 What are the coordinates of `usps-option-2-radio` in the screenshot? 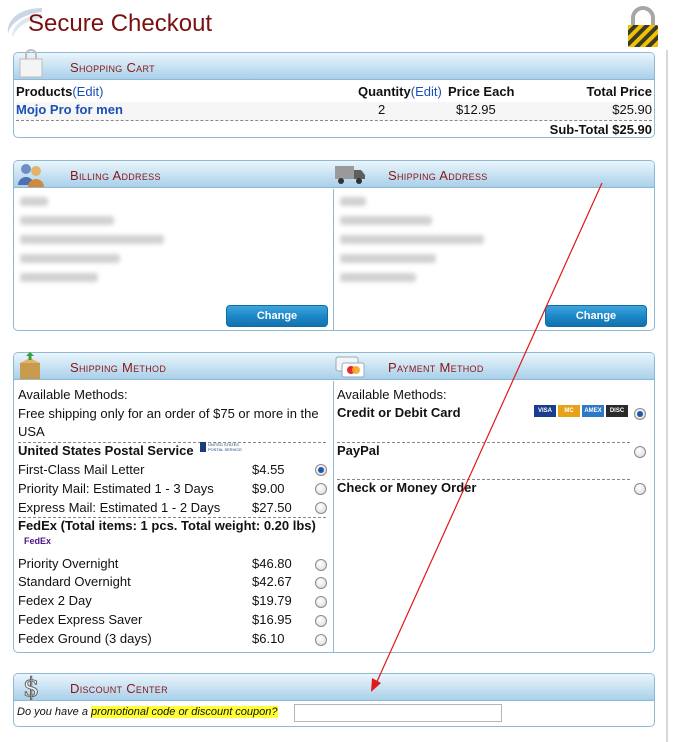 It's located at (321, 489).